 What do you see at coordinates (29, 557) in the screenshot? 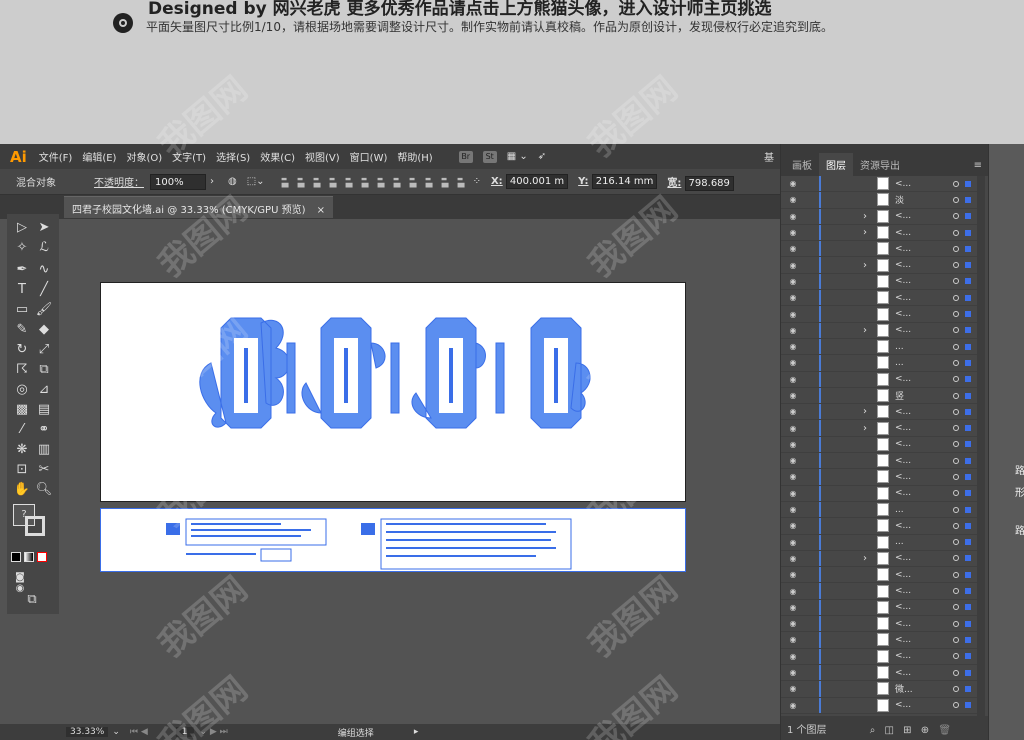
I see `gradient-mode-icon` at bounding box center [29, 557].